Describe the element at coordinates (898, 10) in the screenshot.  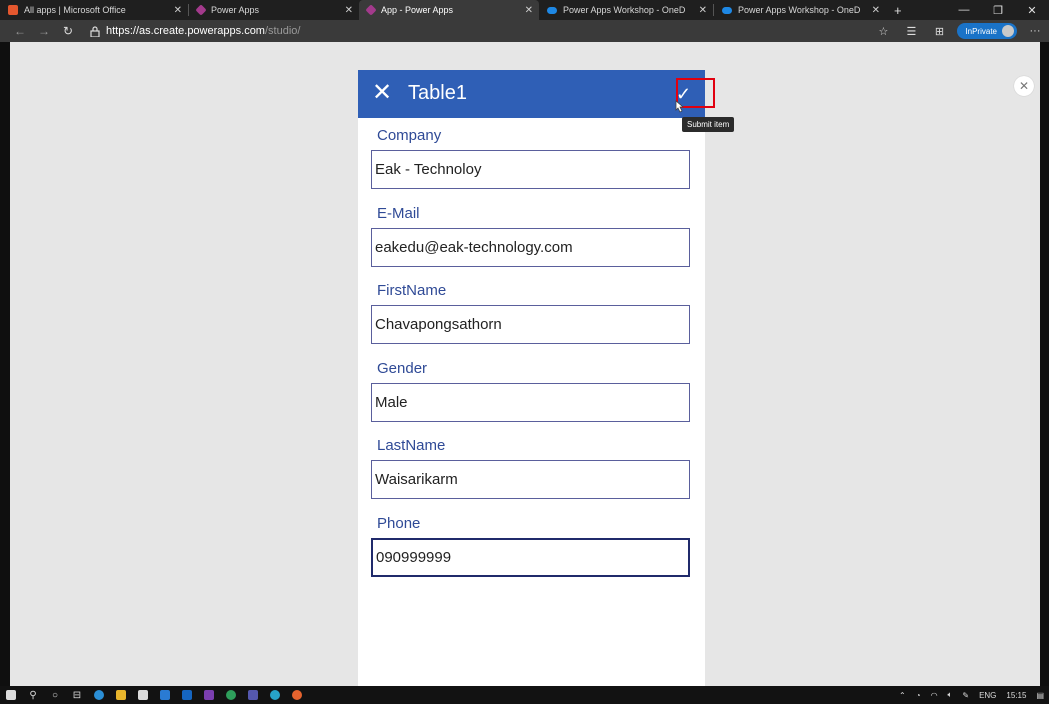
I see `new-tab-button: +` at that location.